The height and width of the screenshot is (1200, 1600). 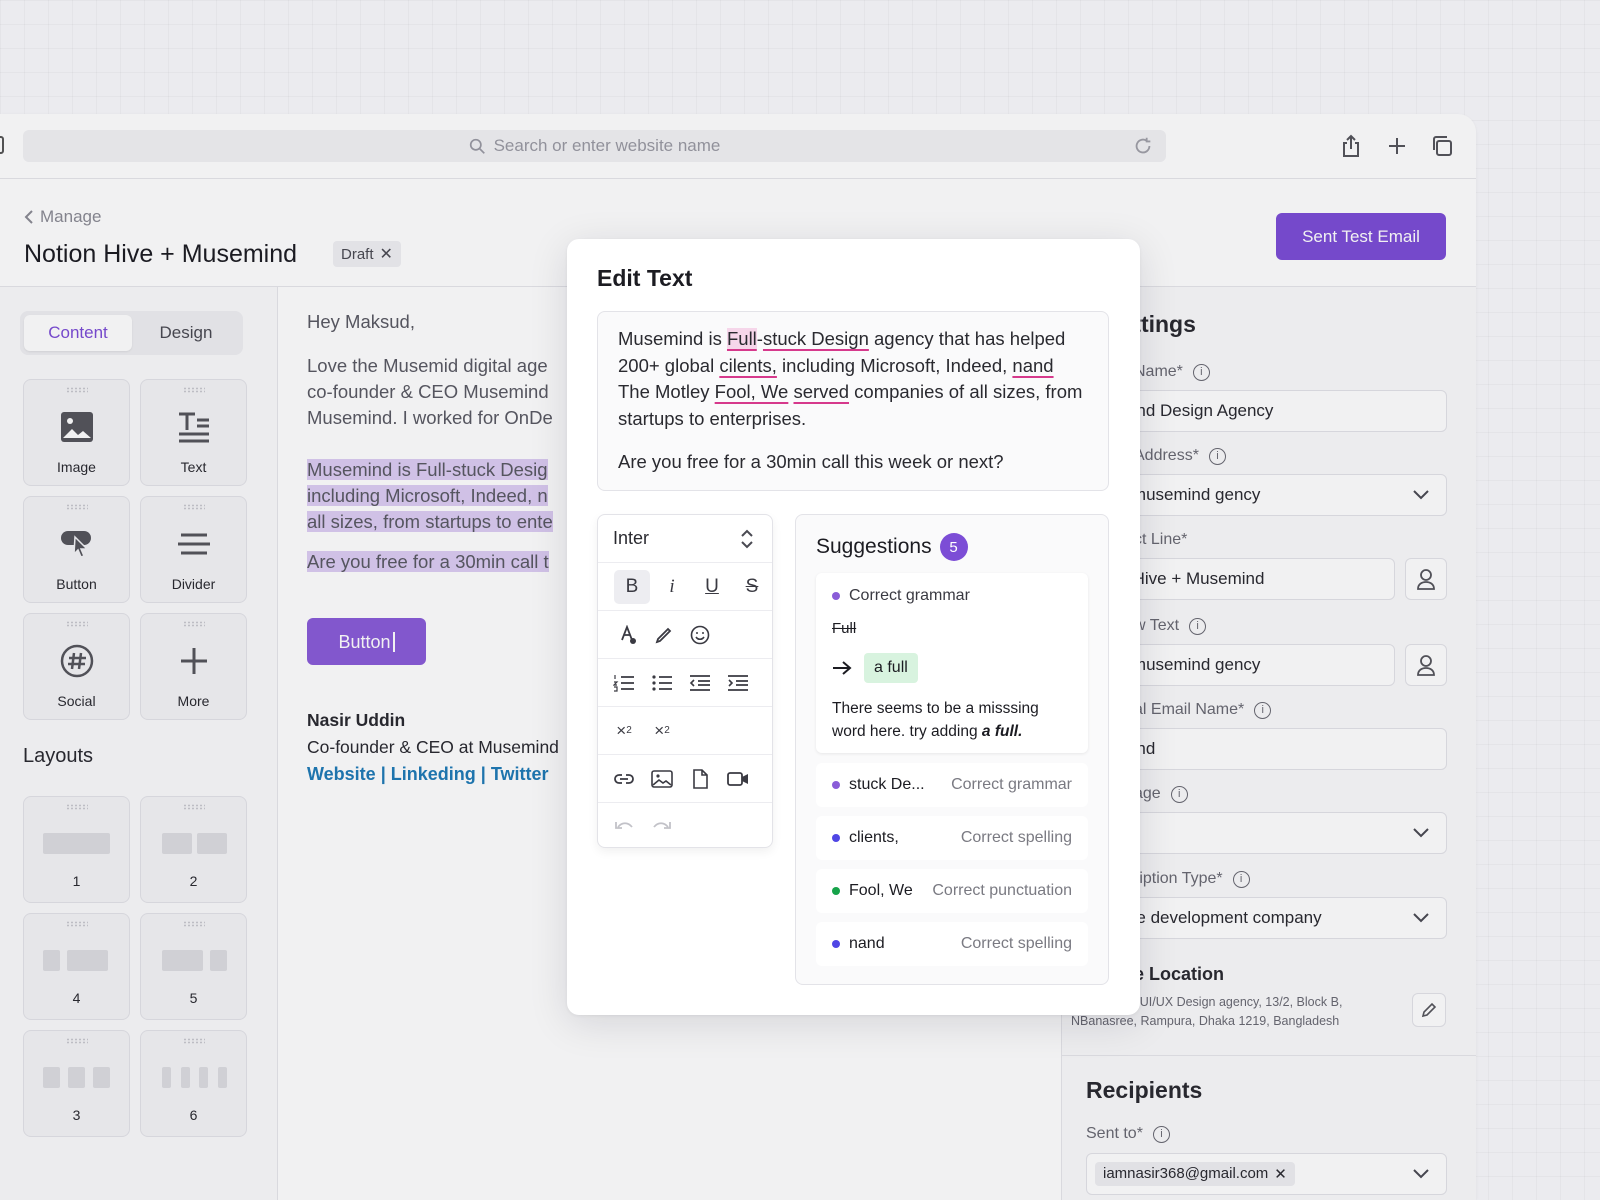 I want to click on flagged-word: nand, so click(x=1032, y=365).